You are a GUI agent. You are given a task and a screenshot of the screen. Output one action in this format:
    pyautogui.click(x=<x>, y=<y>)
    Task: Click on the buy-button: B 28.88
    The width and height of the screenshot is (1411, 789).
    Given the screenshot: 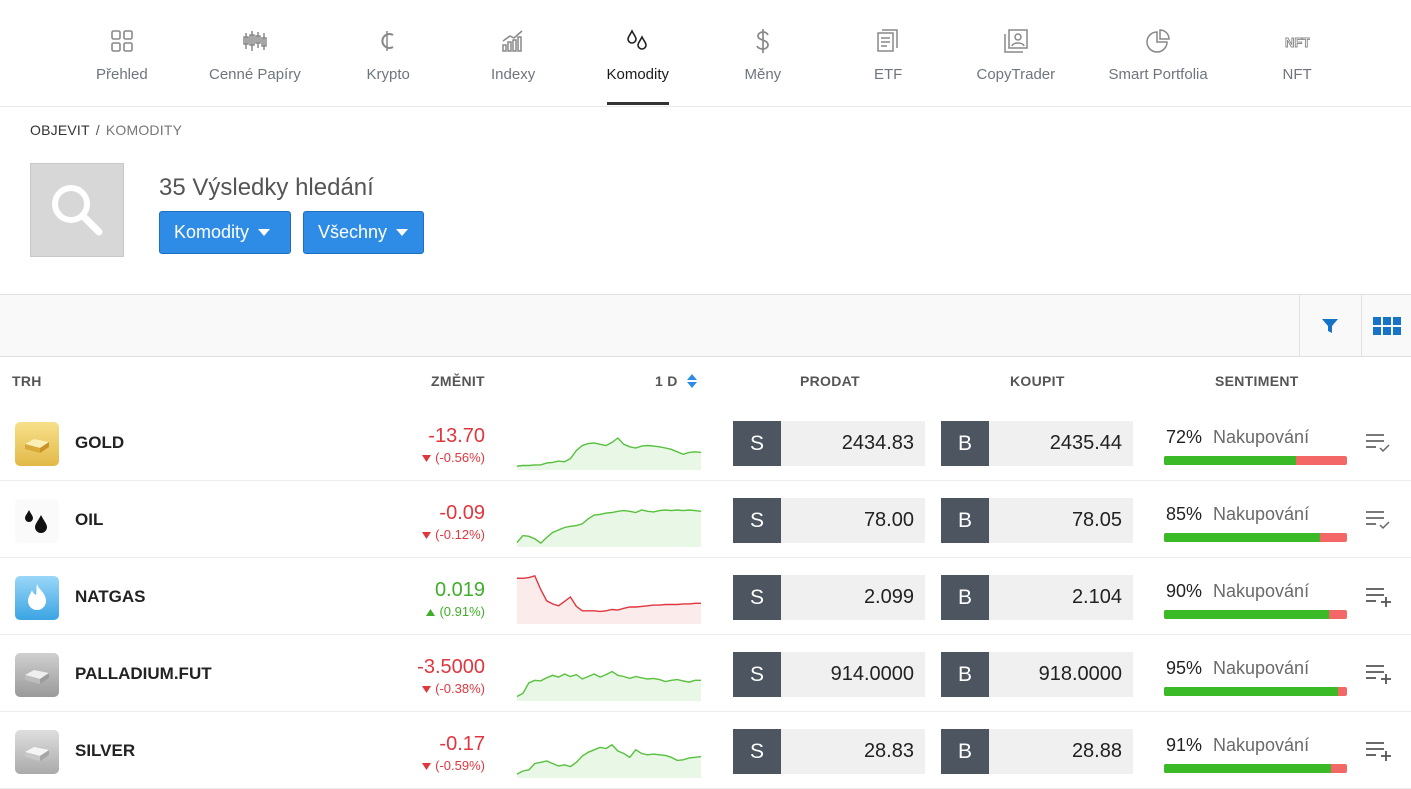 What is the action you would take?
    pyautogui.click(x=1037, y=751)
    